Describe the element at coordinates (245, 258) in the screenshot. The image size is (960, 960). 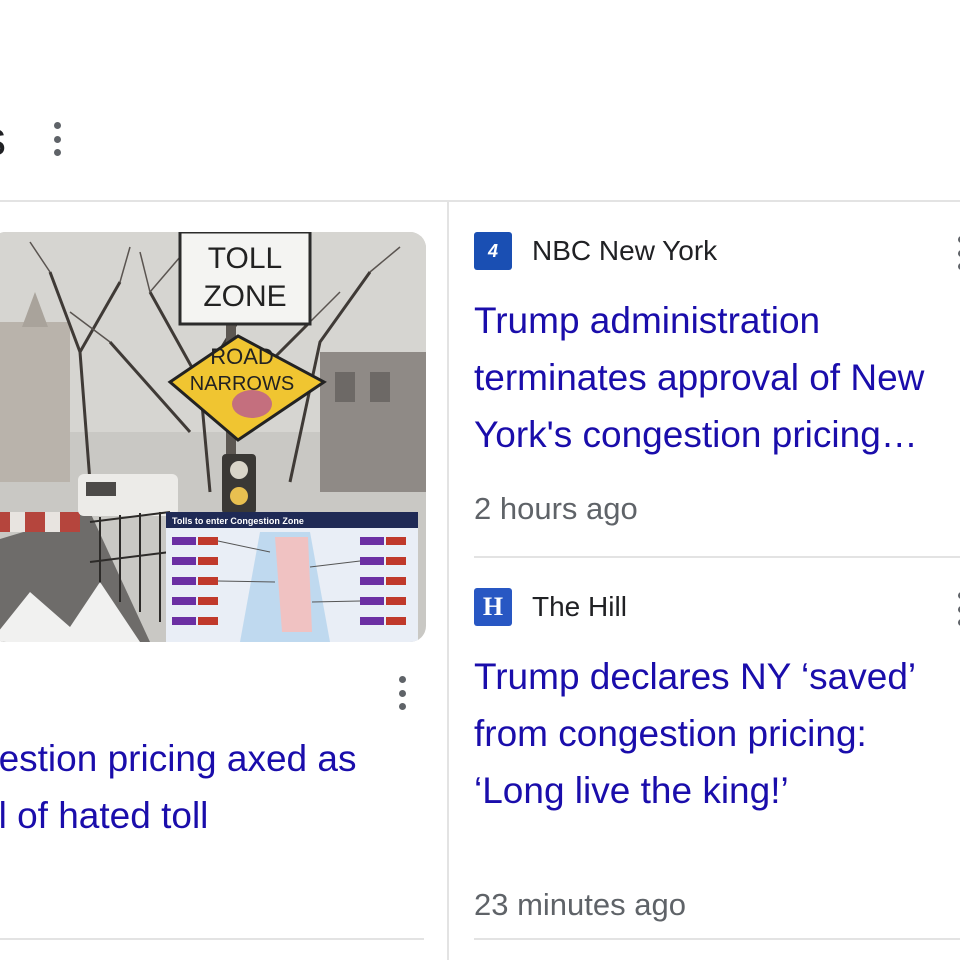
I see `toll-sign-line1: TOLL` at that location.